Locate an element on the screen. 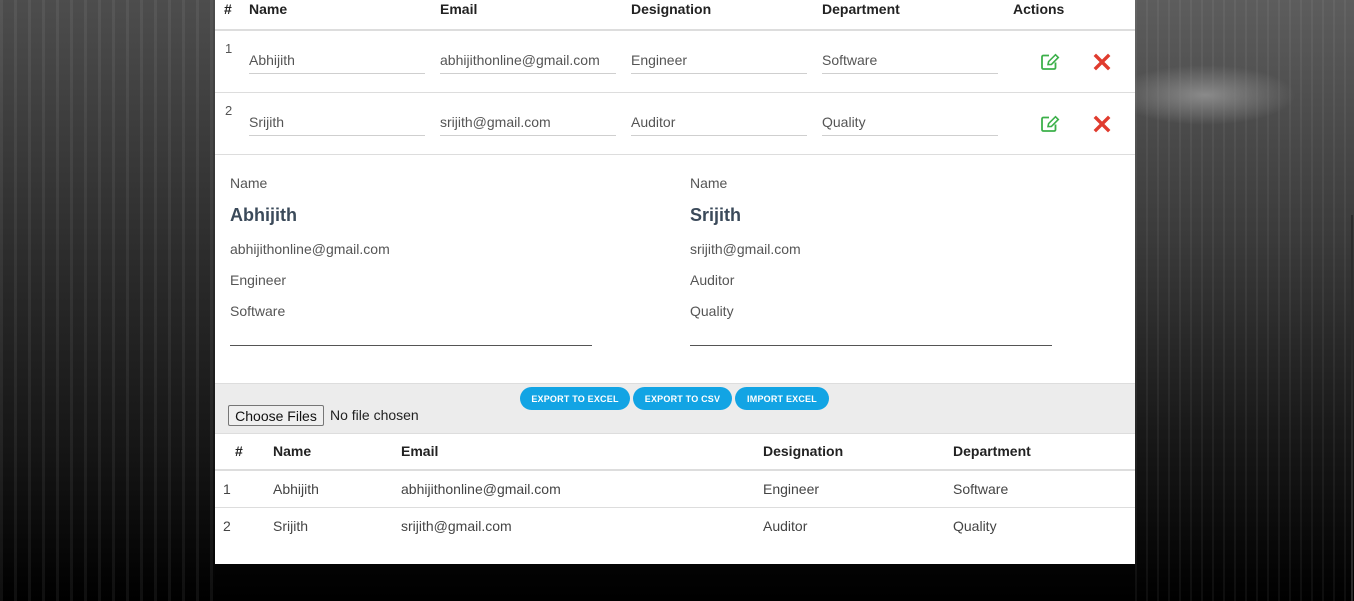  cell-name: Abhijith is located at coordinates (337, 489).